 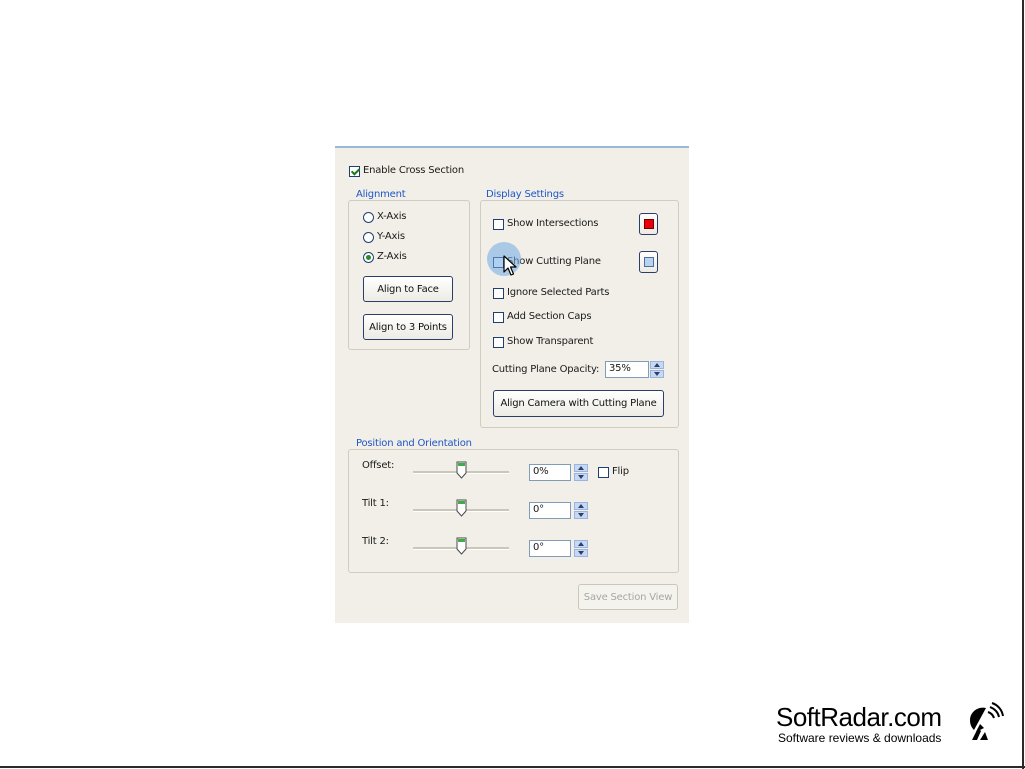 What do you see at coordinates (620, 471) in the screenshot?
I see `flip-label: Flip` at bounding box center [620, 471].